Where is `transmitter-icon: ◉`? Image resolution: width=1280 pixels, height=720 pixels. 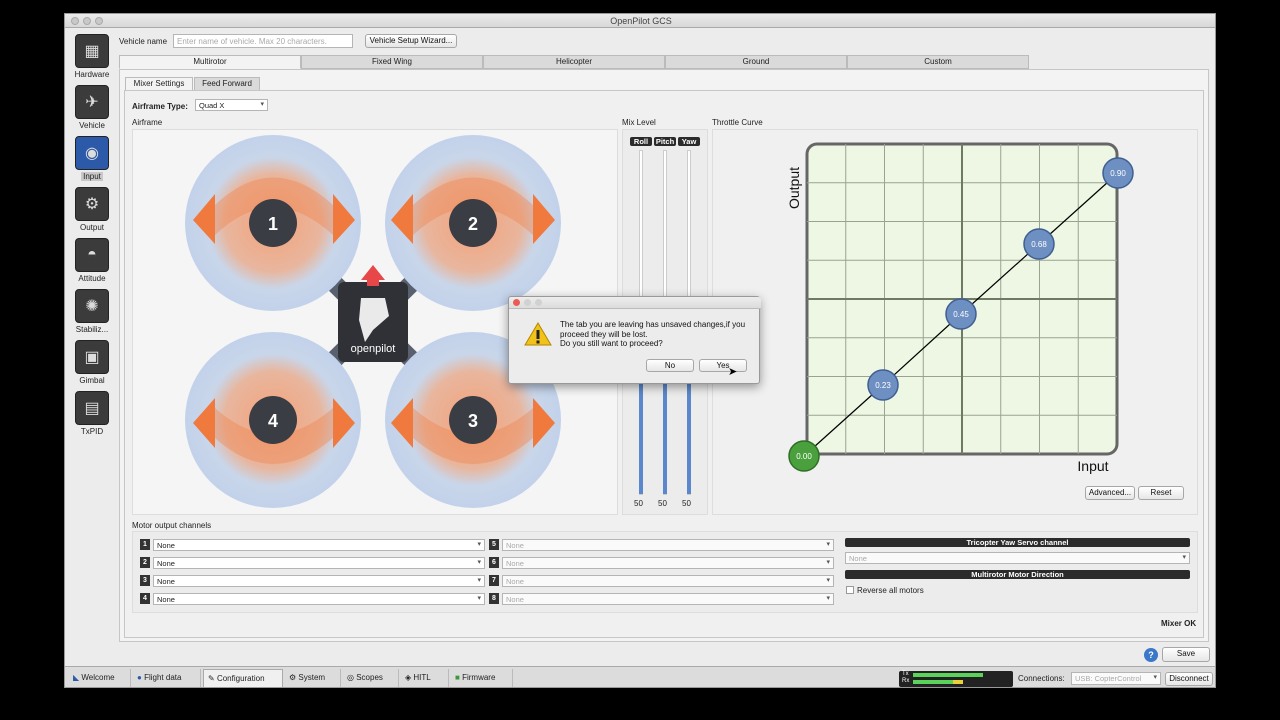 transmitter-icon: ◉ is located at coordinates (92, 153).